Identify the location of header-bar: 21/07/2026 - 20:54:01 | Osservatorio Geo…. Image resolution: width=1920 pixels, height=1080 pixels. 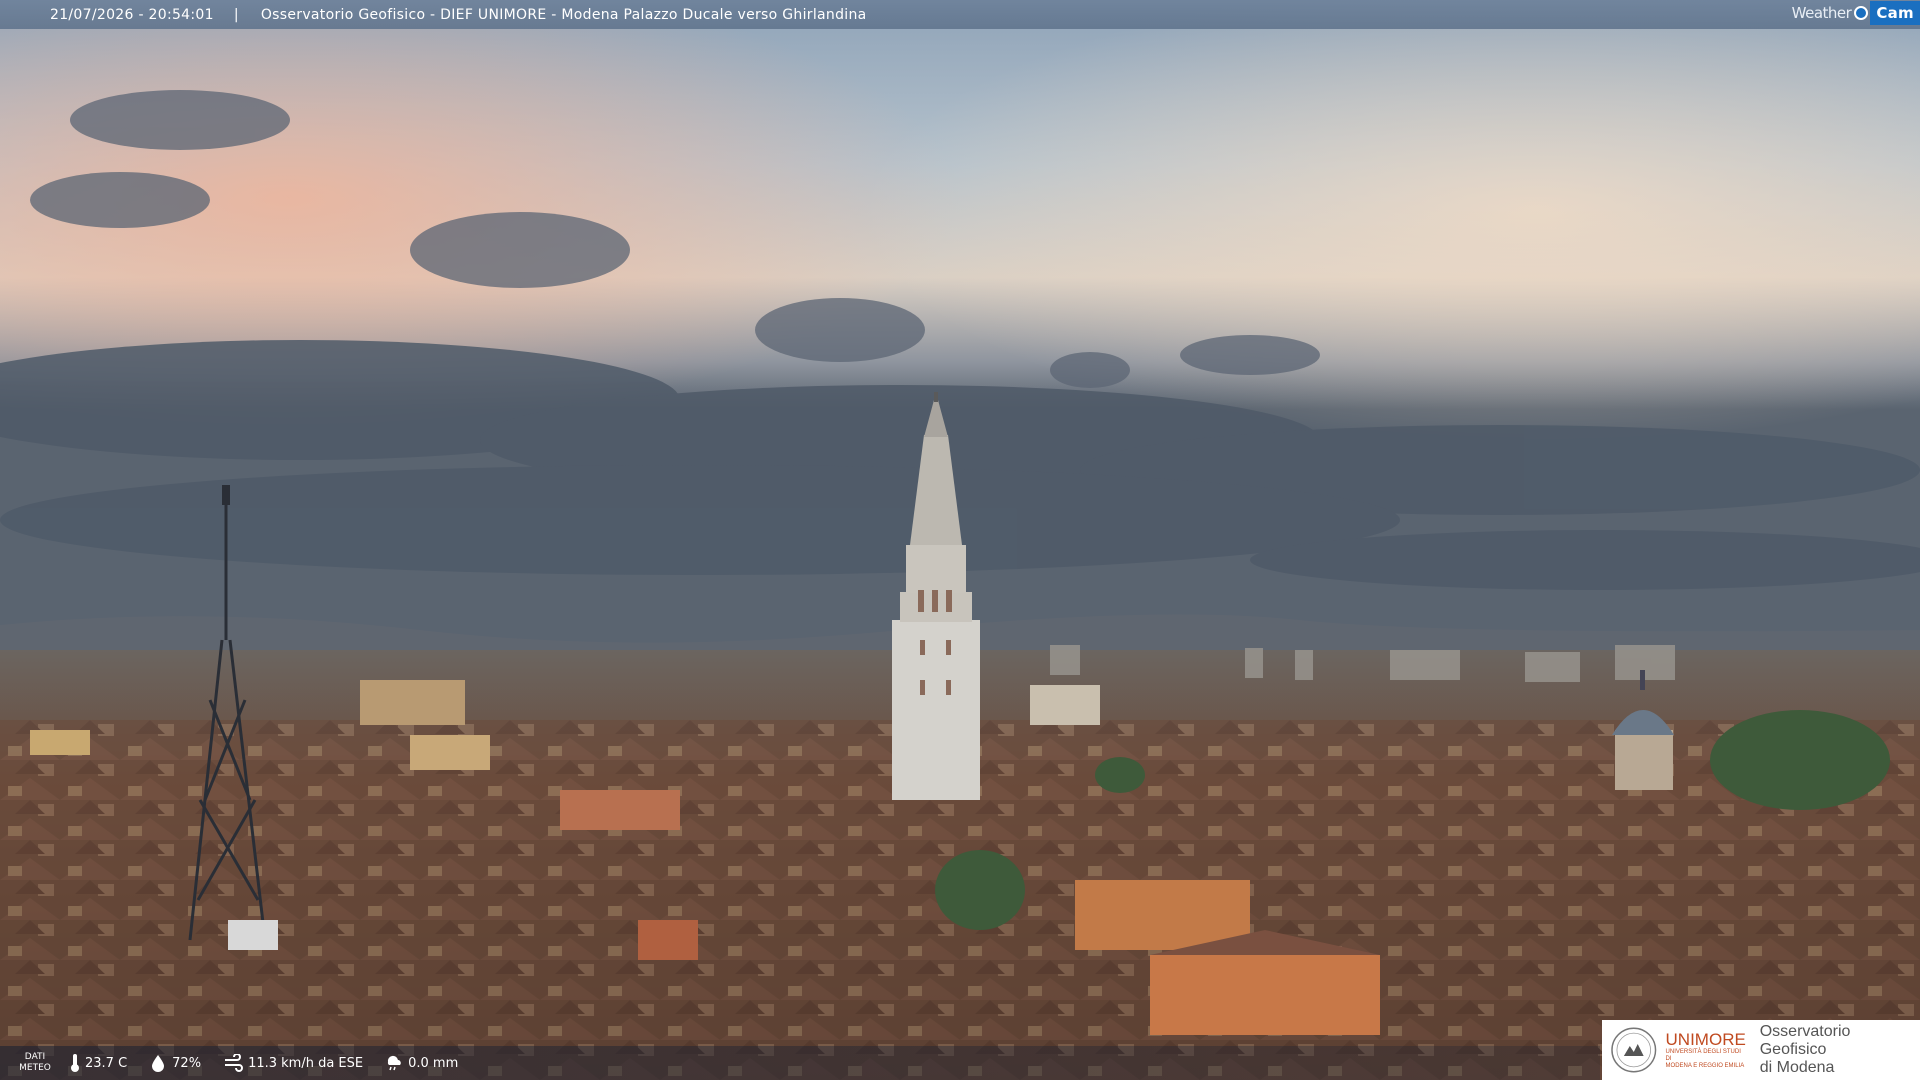
(960, 14).